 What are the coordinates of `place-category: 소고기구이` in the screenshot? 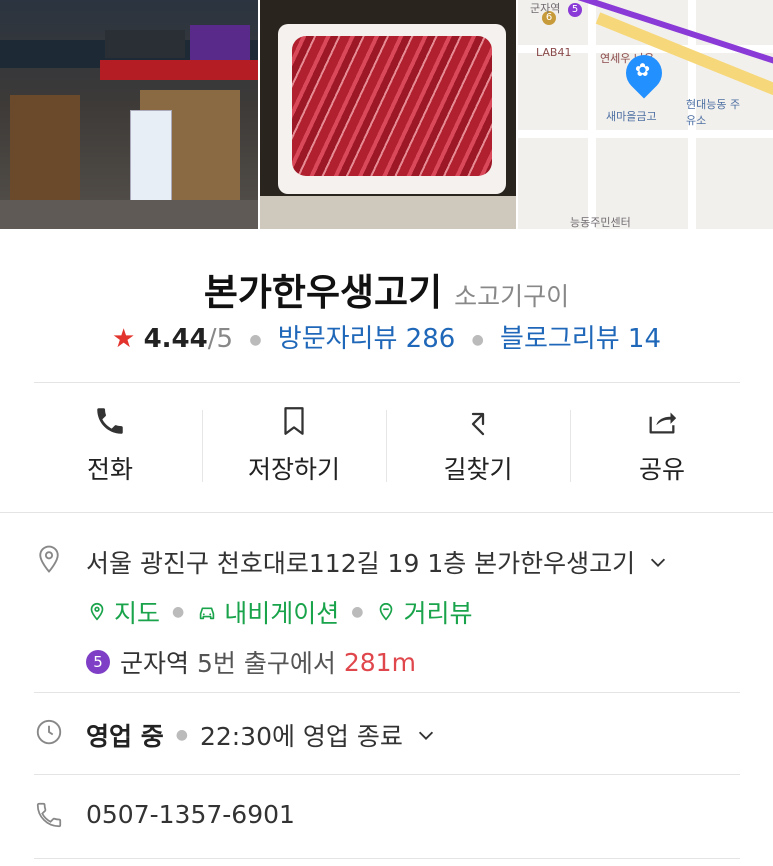 It's located at (512, 296).